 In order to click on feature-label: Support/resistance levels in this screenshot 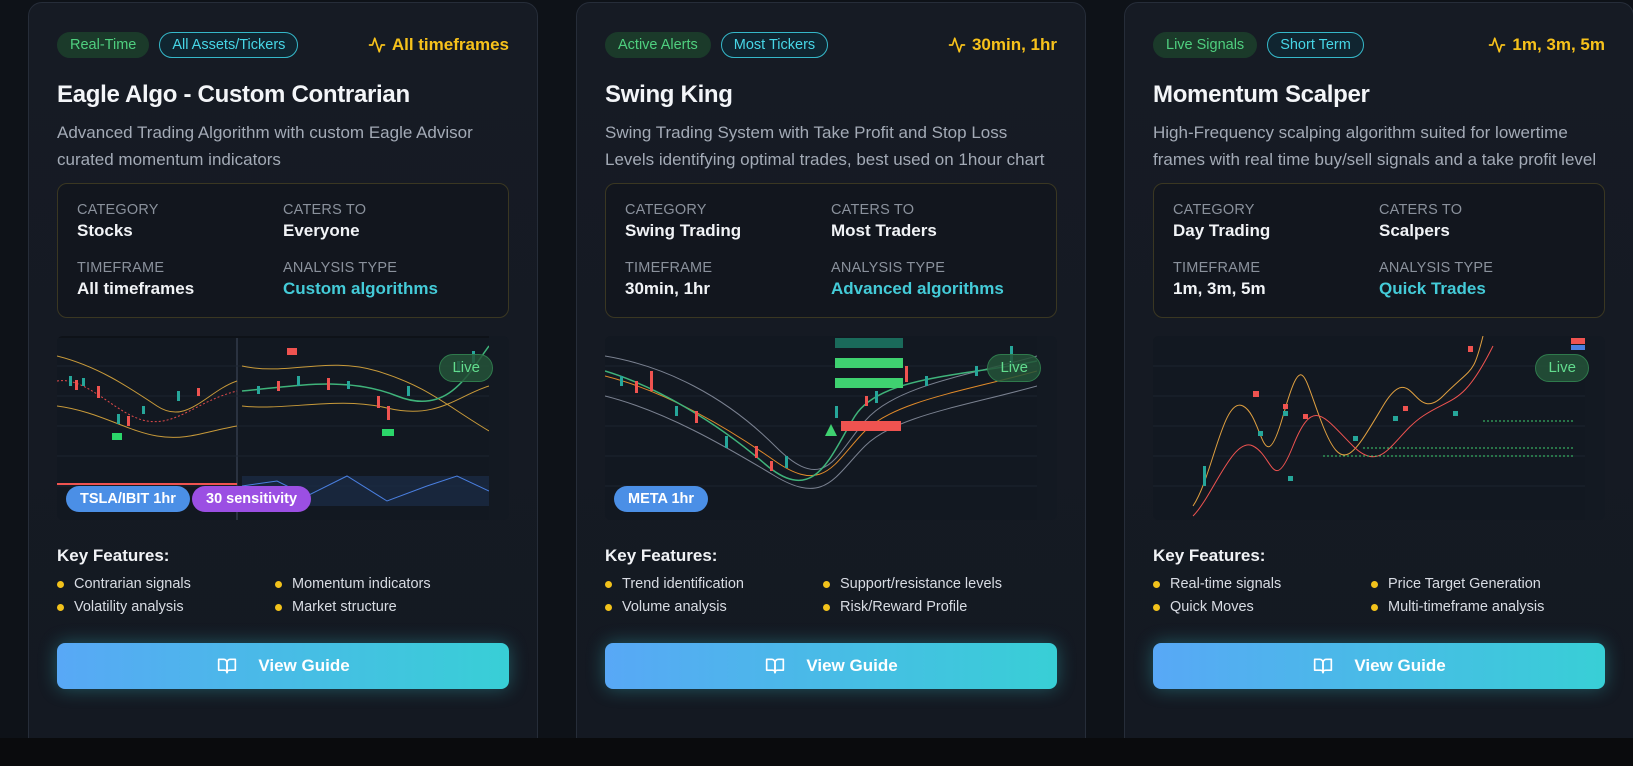, I will do `click(921, 584)`.